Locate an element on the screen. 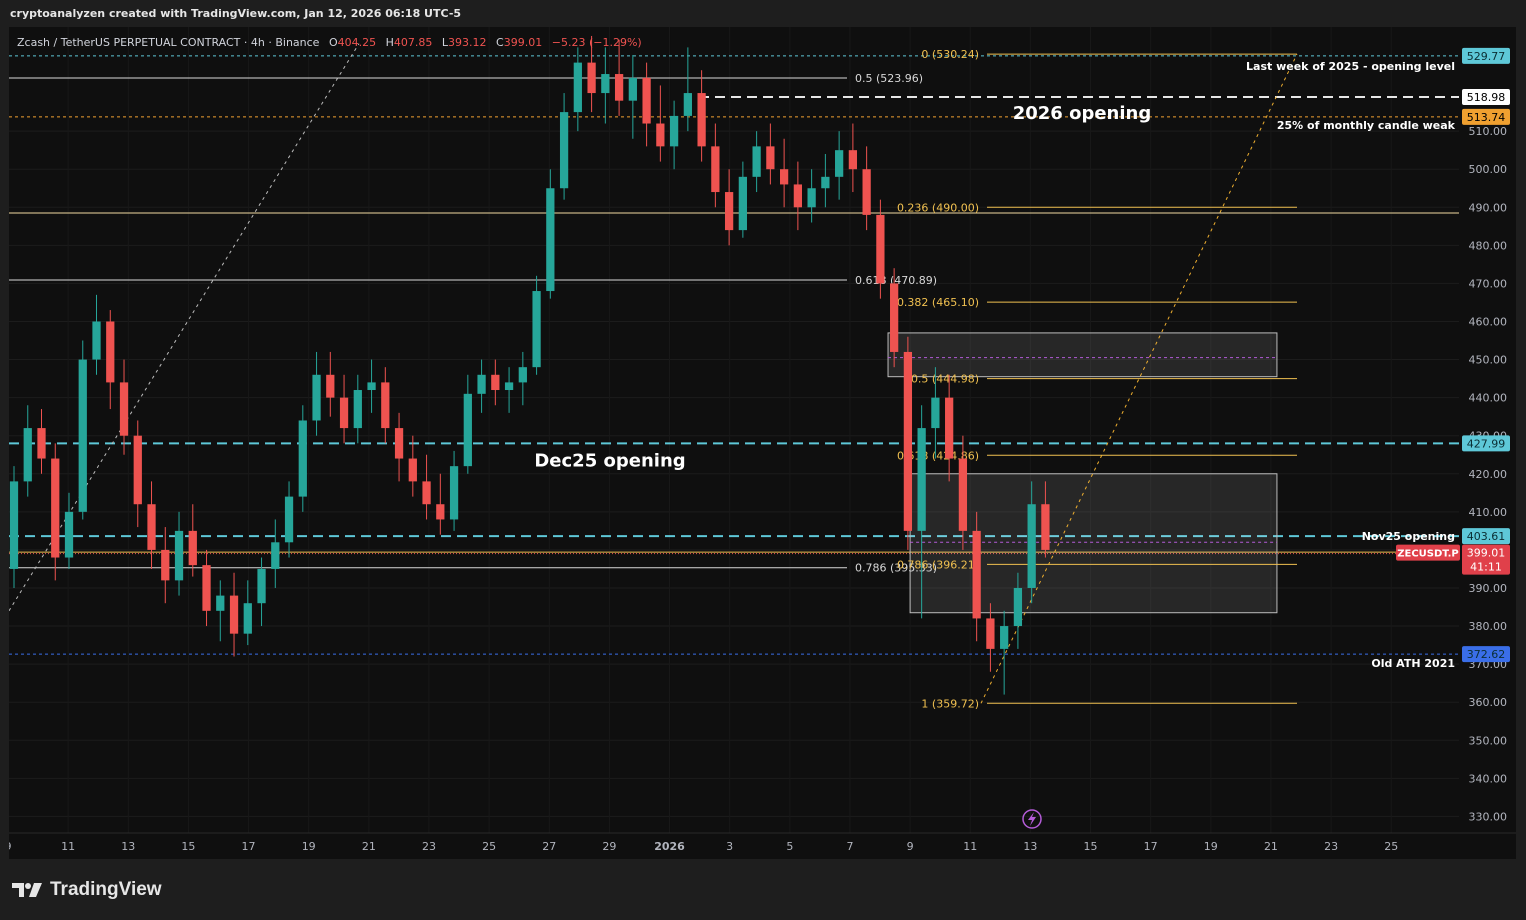 The height and width of the screenshot is (920, 1526). tradingview-logo-text: TradingView is located at coordinates (106, 889).